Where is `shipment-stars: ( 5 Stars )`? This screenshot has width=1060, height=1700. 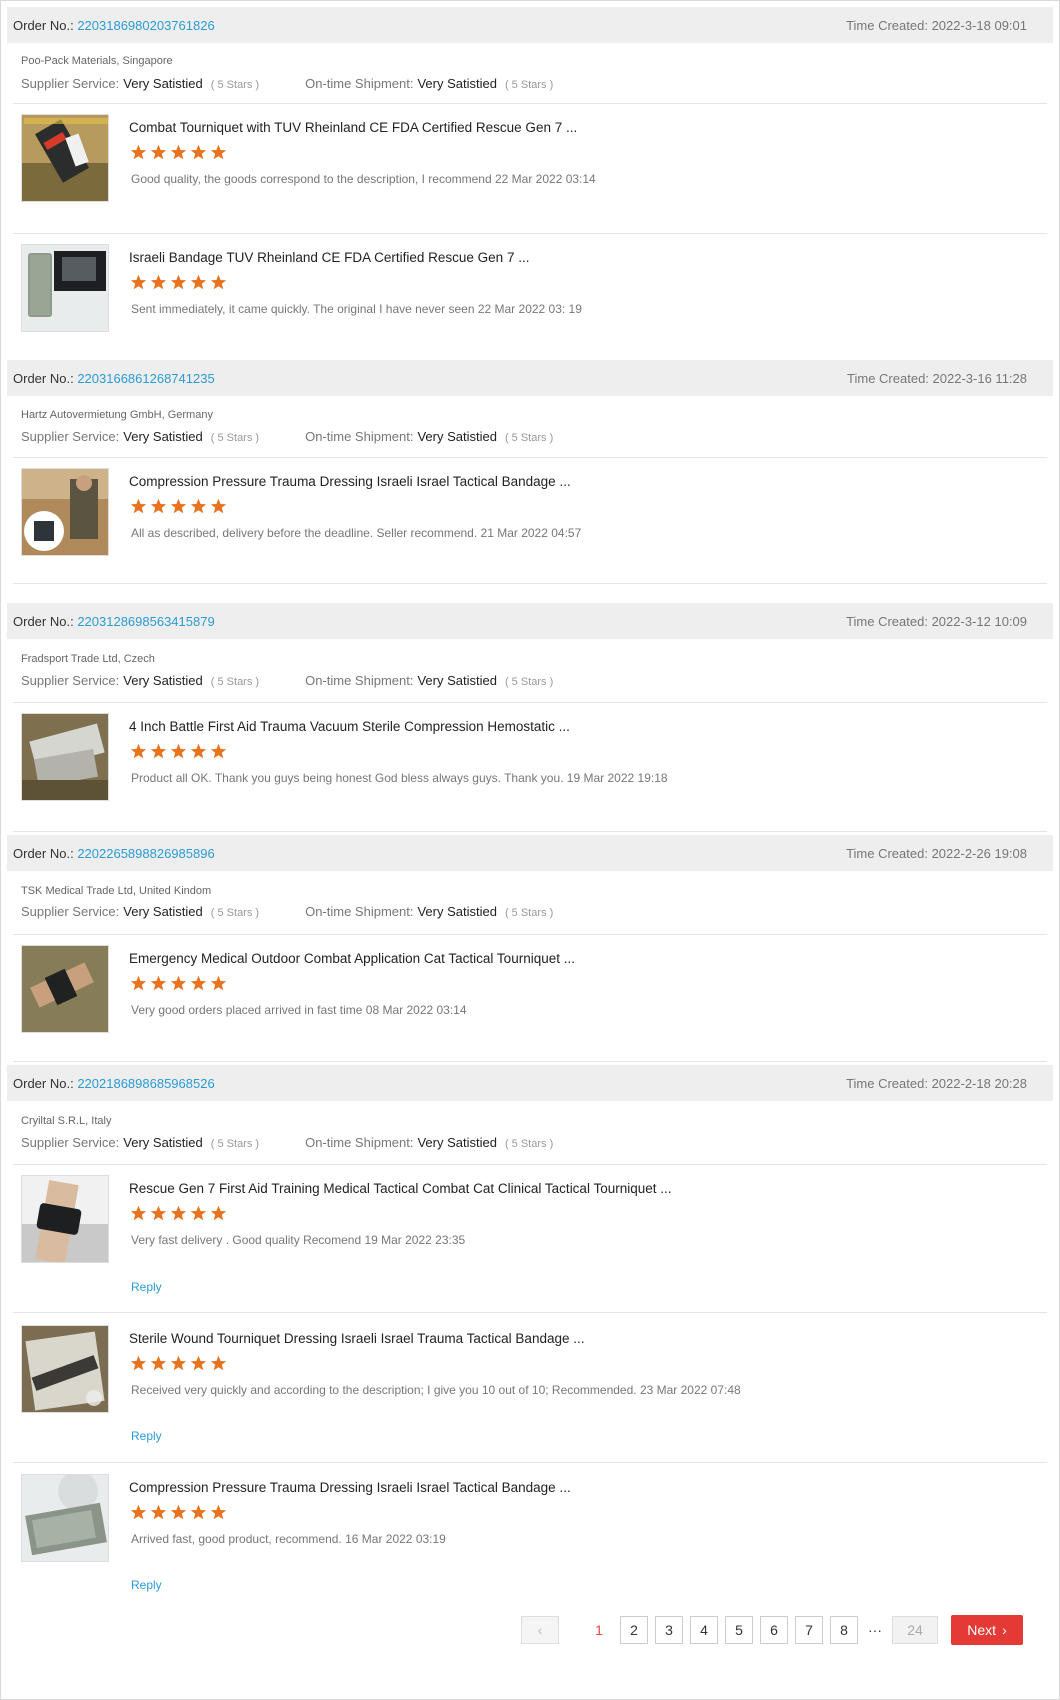 shipment-stars: ( 5 Stars ) is located at coordinates (529, 682).